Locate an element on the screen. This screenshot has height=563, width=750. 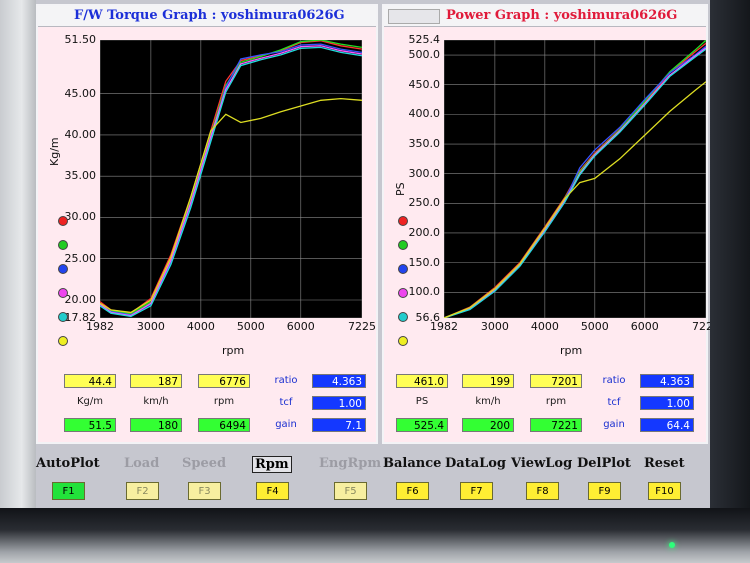
power-peak-speed: 200 is located at coordinates (488, 425).